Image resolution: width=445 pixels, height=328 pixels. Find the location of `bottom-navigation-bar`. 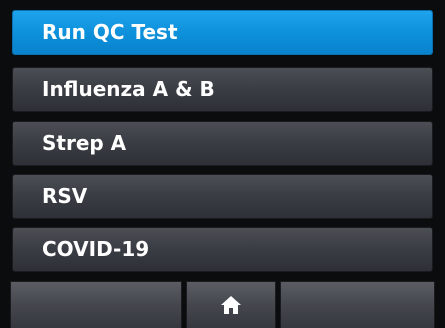

bottom-navigation-bar is located at coordinates (222, 304).